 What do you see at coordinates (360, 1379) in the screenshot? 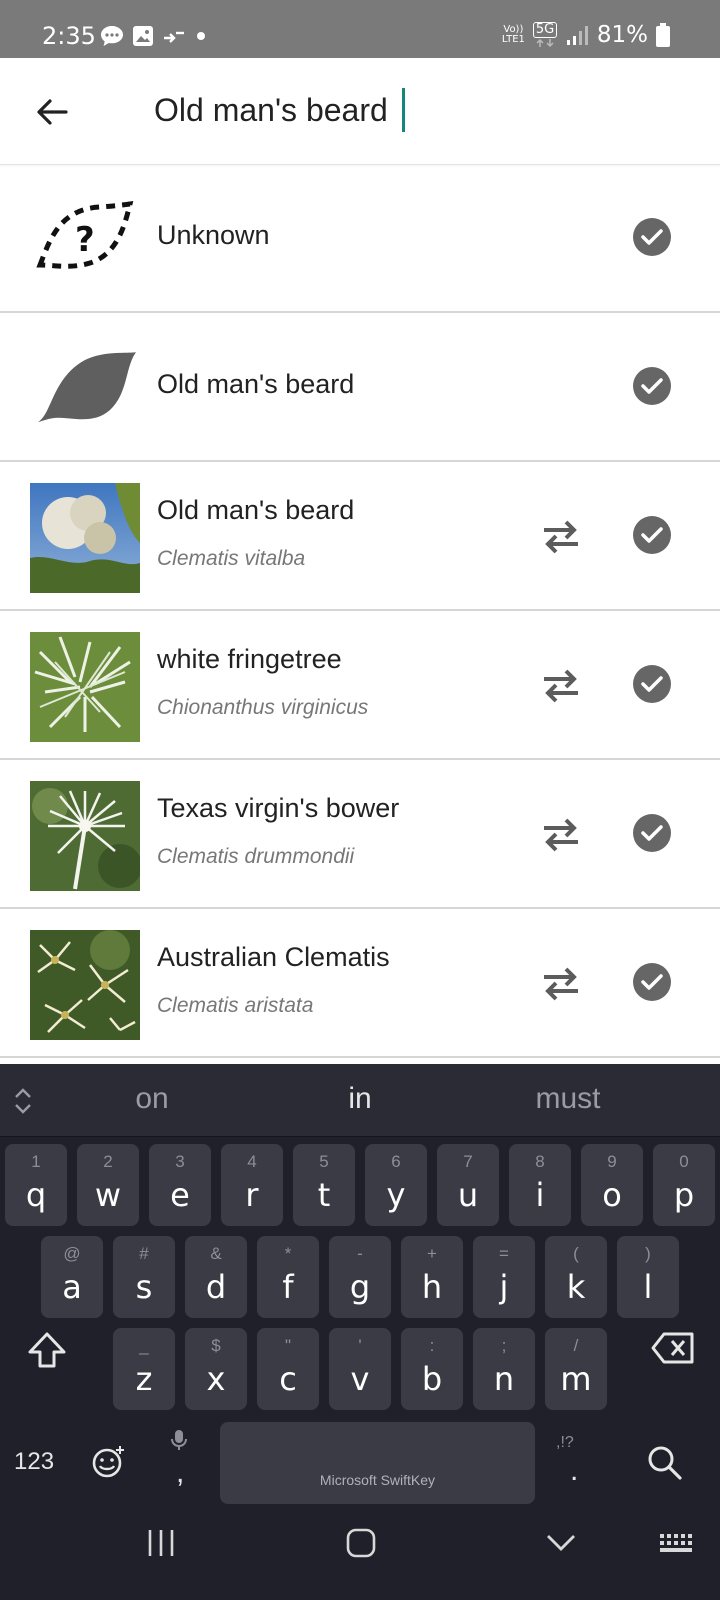
I see `key-letter: v` at bounding box center [360, 1379].